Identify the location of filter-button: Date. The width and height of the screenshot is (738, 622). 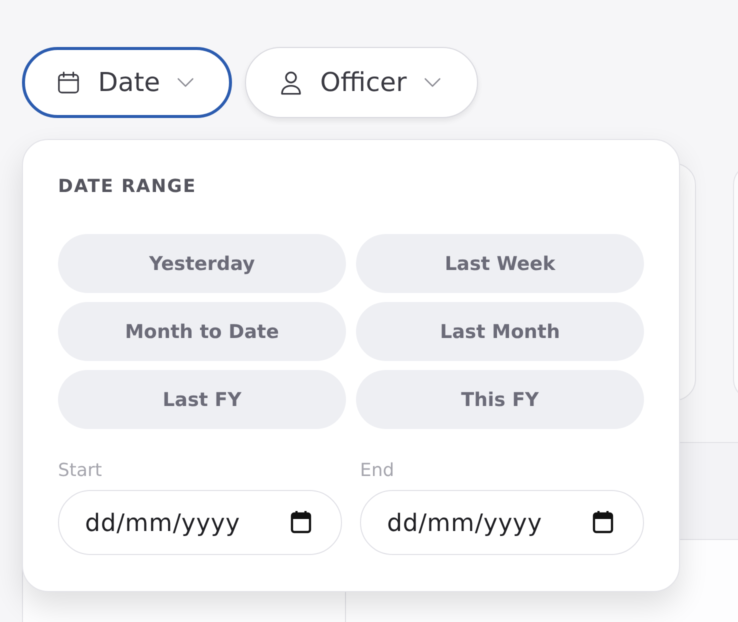
(127, 82).